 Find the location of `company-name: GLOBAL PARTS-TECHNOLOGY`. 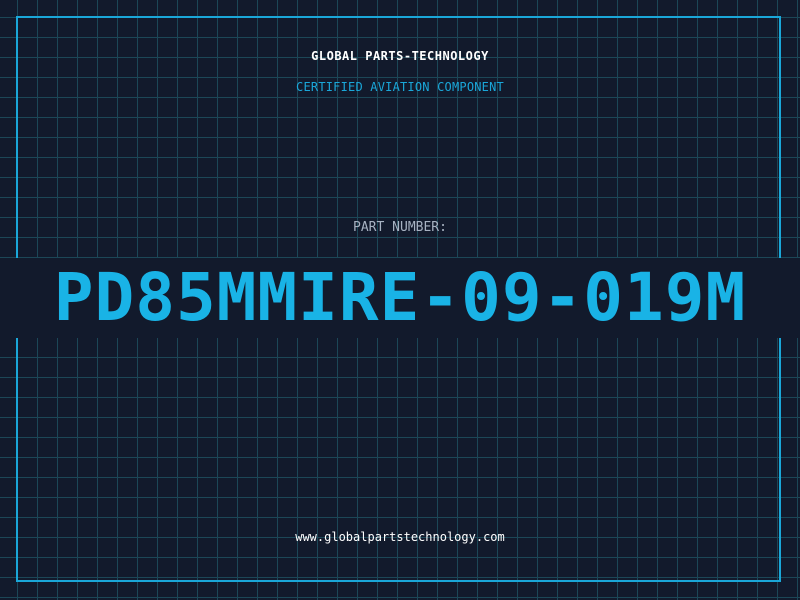

company-name: GLOBAL PARTS-TECHNOLOGY is located at coordinates (400, 56).